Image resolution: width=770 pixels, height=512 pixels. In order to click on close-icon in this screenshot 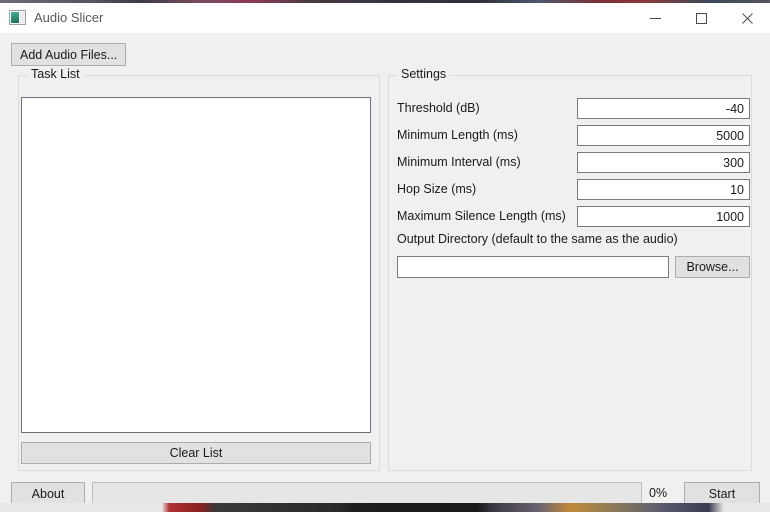, I will do `click(747, 18)`.